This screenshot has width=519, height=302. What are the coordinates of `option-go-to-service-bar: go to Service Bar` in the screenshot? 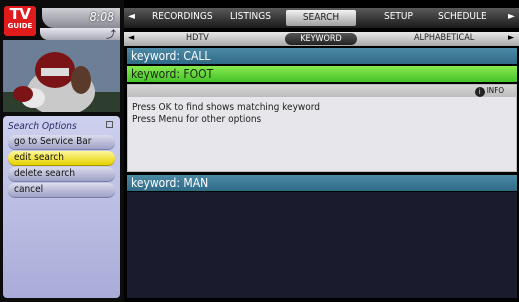 It's located at (61, 142).